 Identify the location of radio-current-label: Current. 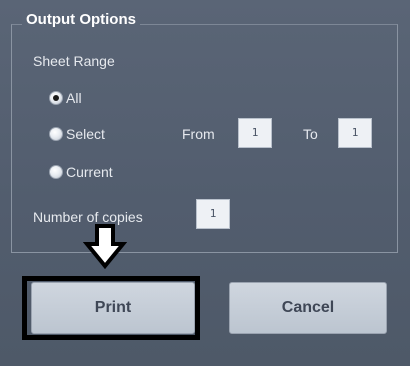
(89, 172).